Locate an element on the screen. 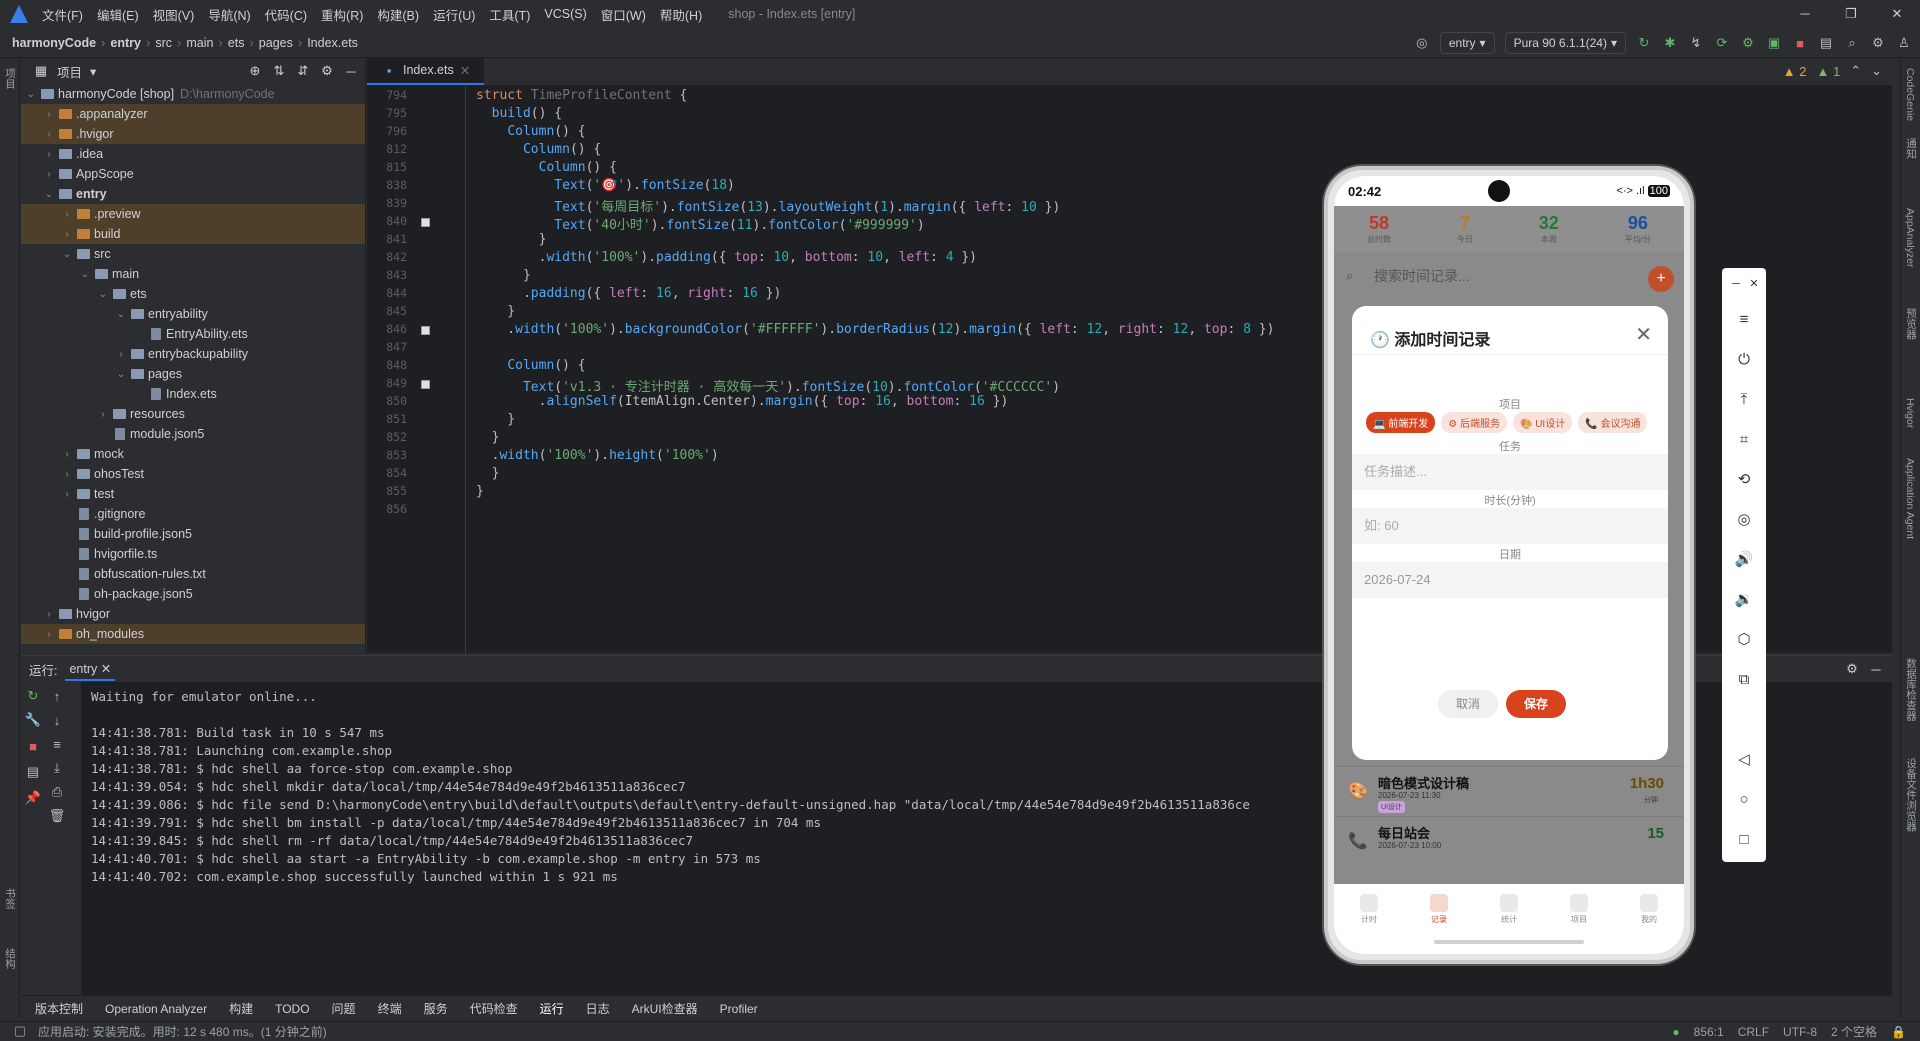  tree-item: › entrybackupability is located at coordinates (193, 354).